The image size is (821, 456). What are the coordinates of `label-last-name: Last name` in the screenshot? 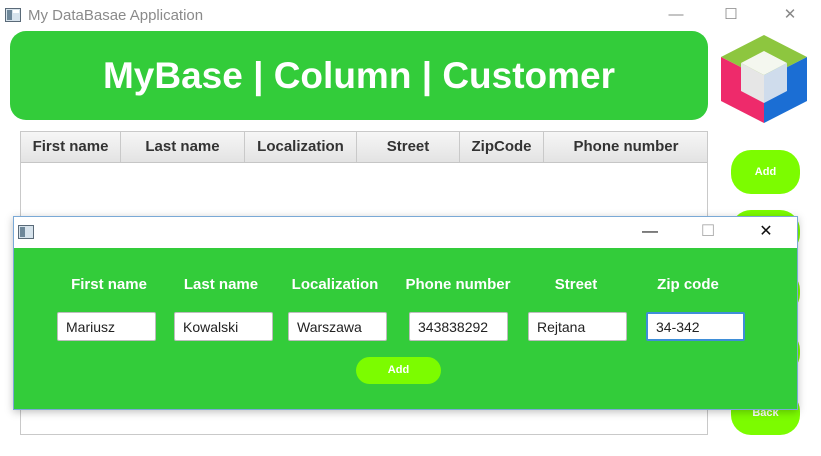 It's located at (221, 284).